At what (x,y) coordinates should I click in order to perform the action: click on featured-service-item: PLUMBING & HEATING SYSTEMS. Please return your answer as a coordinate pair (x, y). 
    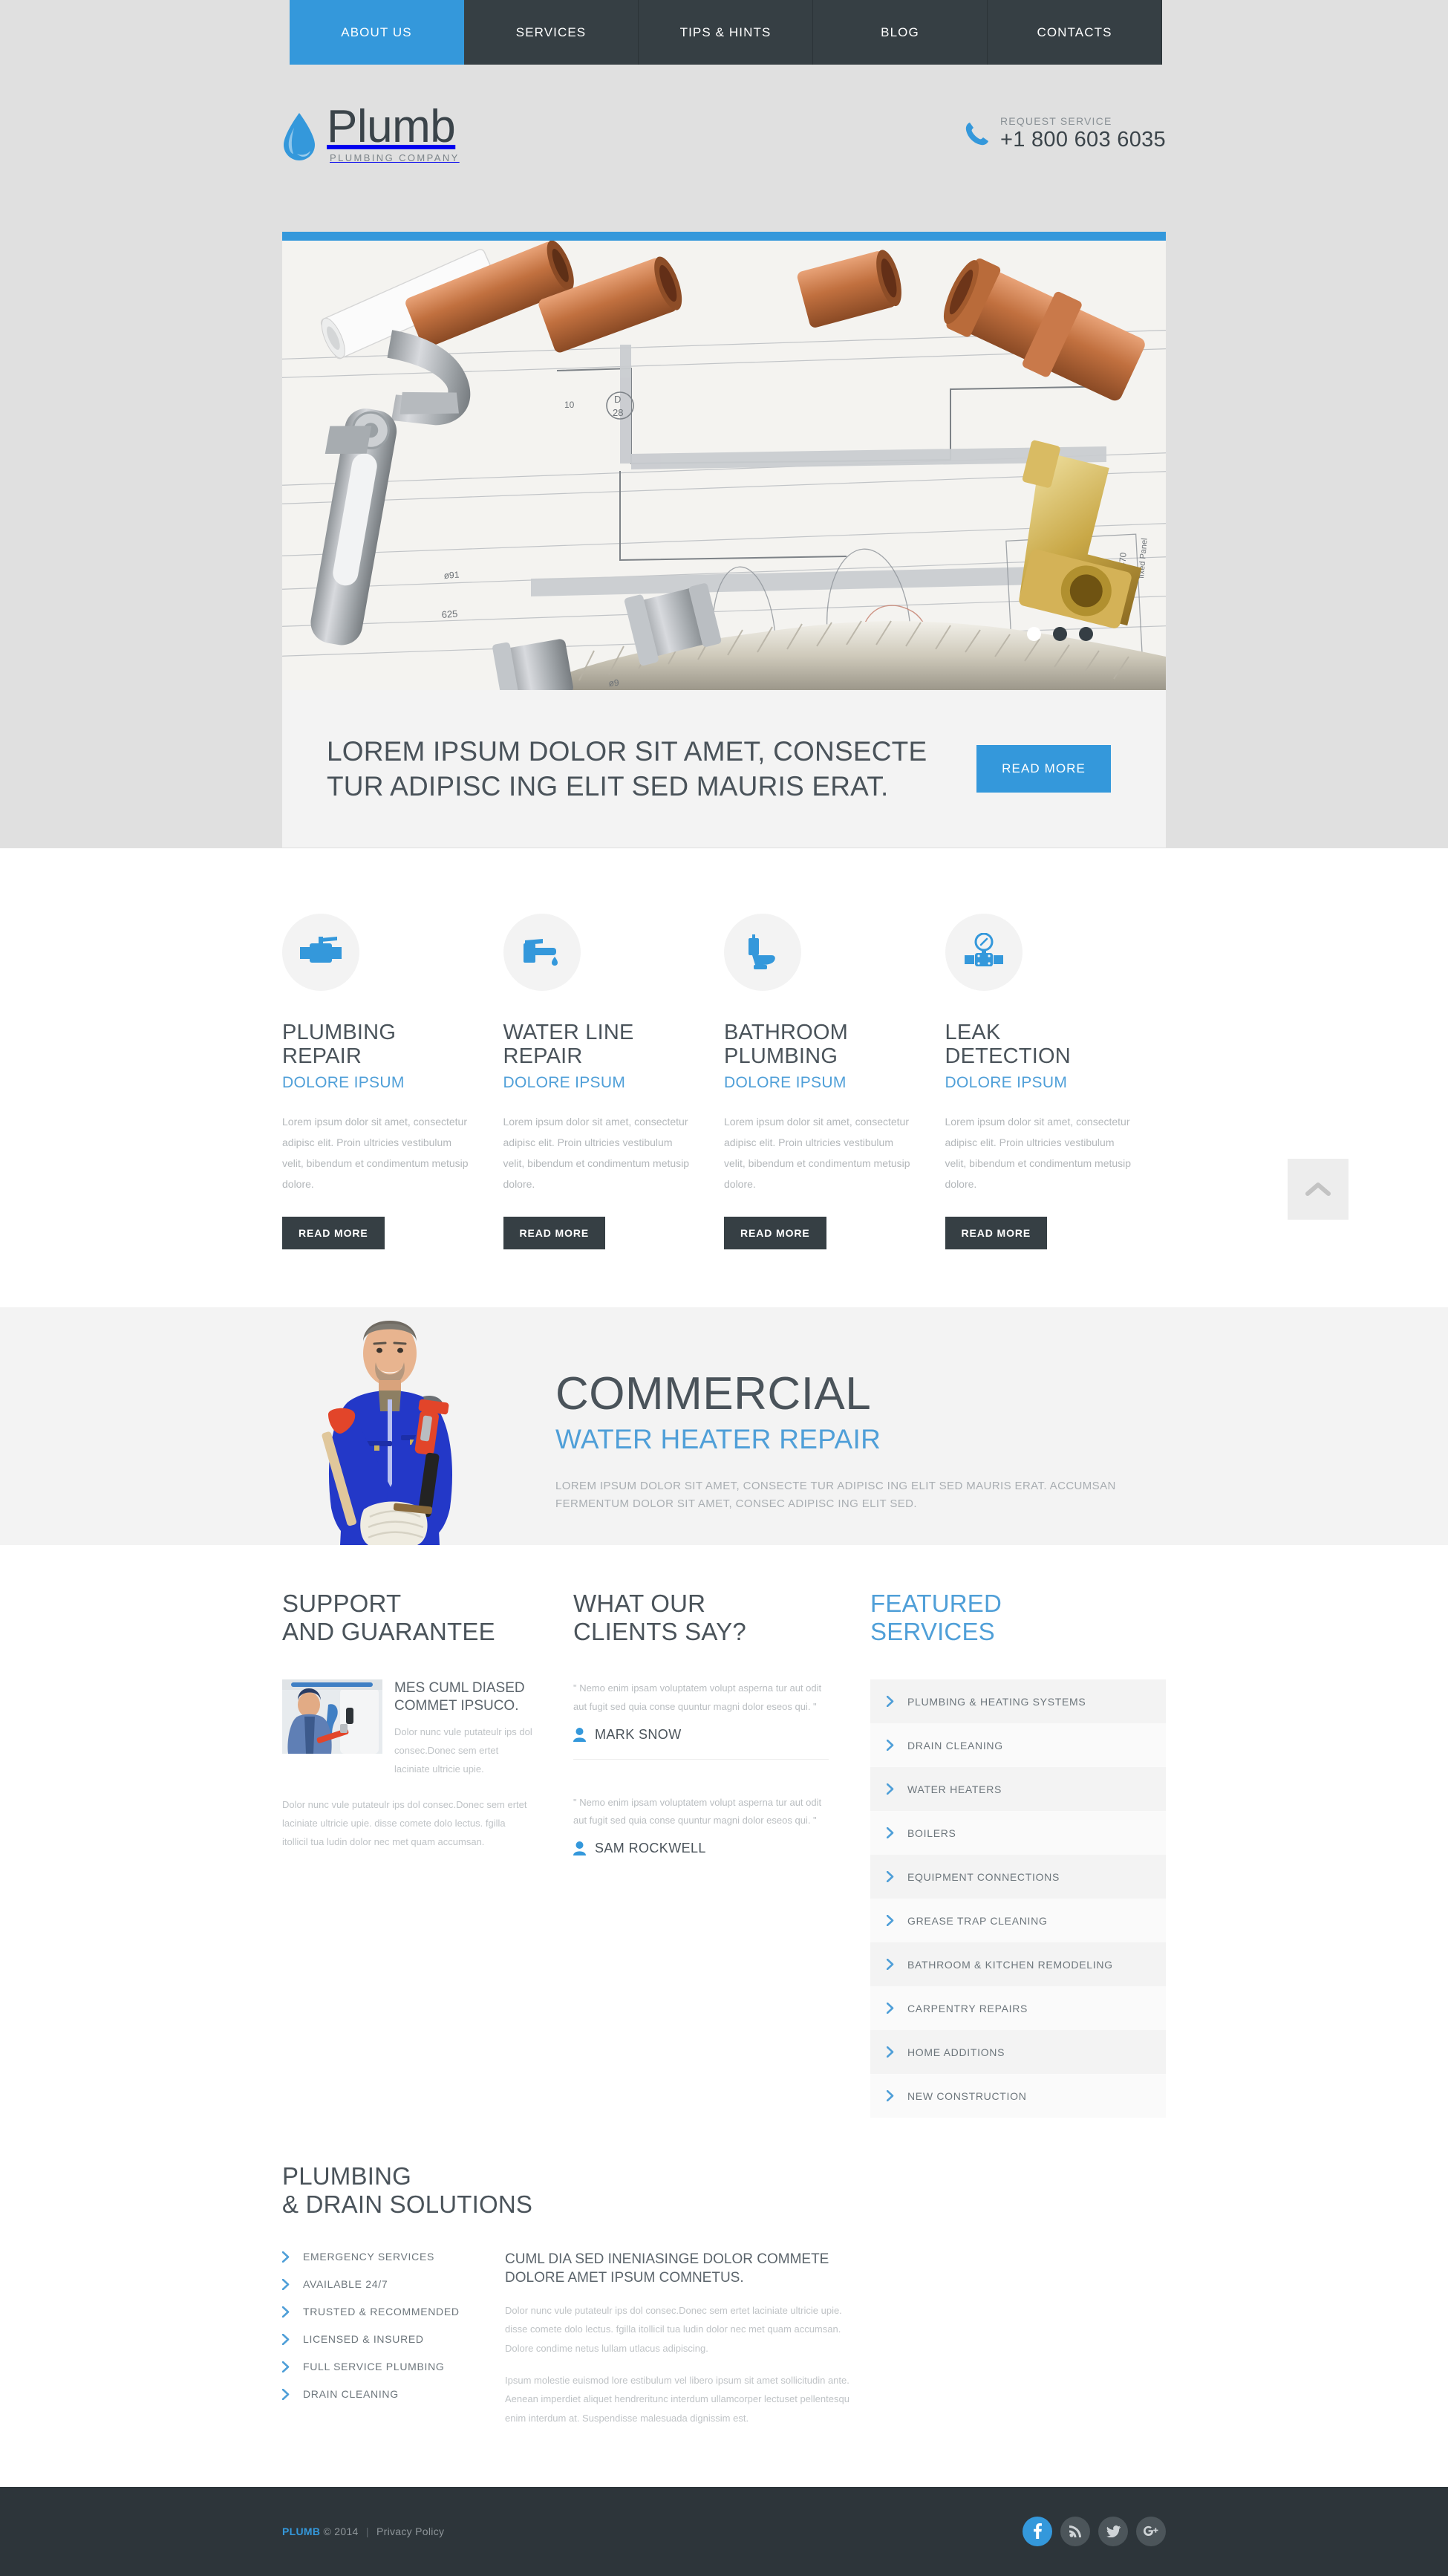
    Looking at the image, I should click on (1018, 1701).